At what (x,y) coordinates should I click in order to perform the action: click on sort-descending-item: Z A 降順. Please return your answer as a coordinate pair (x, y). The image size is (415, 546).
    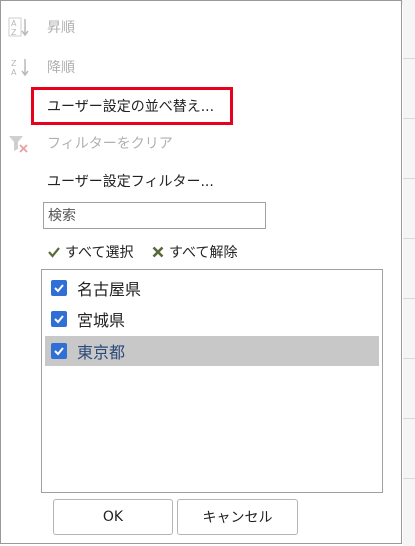
    Looking at the image, I should click on (201, 67).